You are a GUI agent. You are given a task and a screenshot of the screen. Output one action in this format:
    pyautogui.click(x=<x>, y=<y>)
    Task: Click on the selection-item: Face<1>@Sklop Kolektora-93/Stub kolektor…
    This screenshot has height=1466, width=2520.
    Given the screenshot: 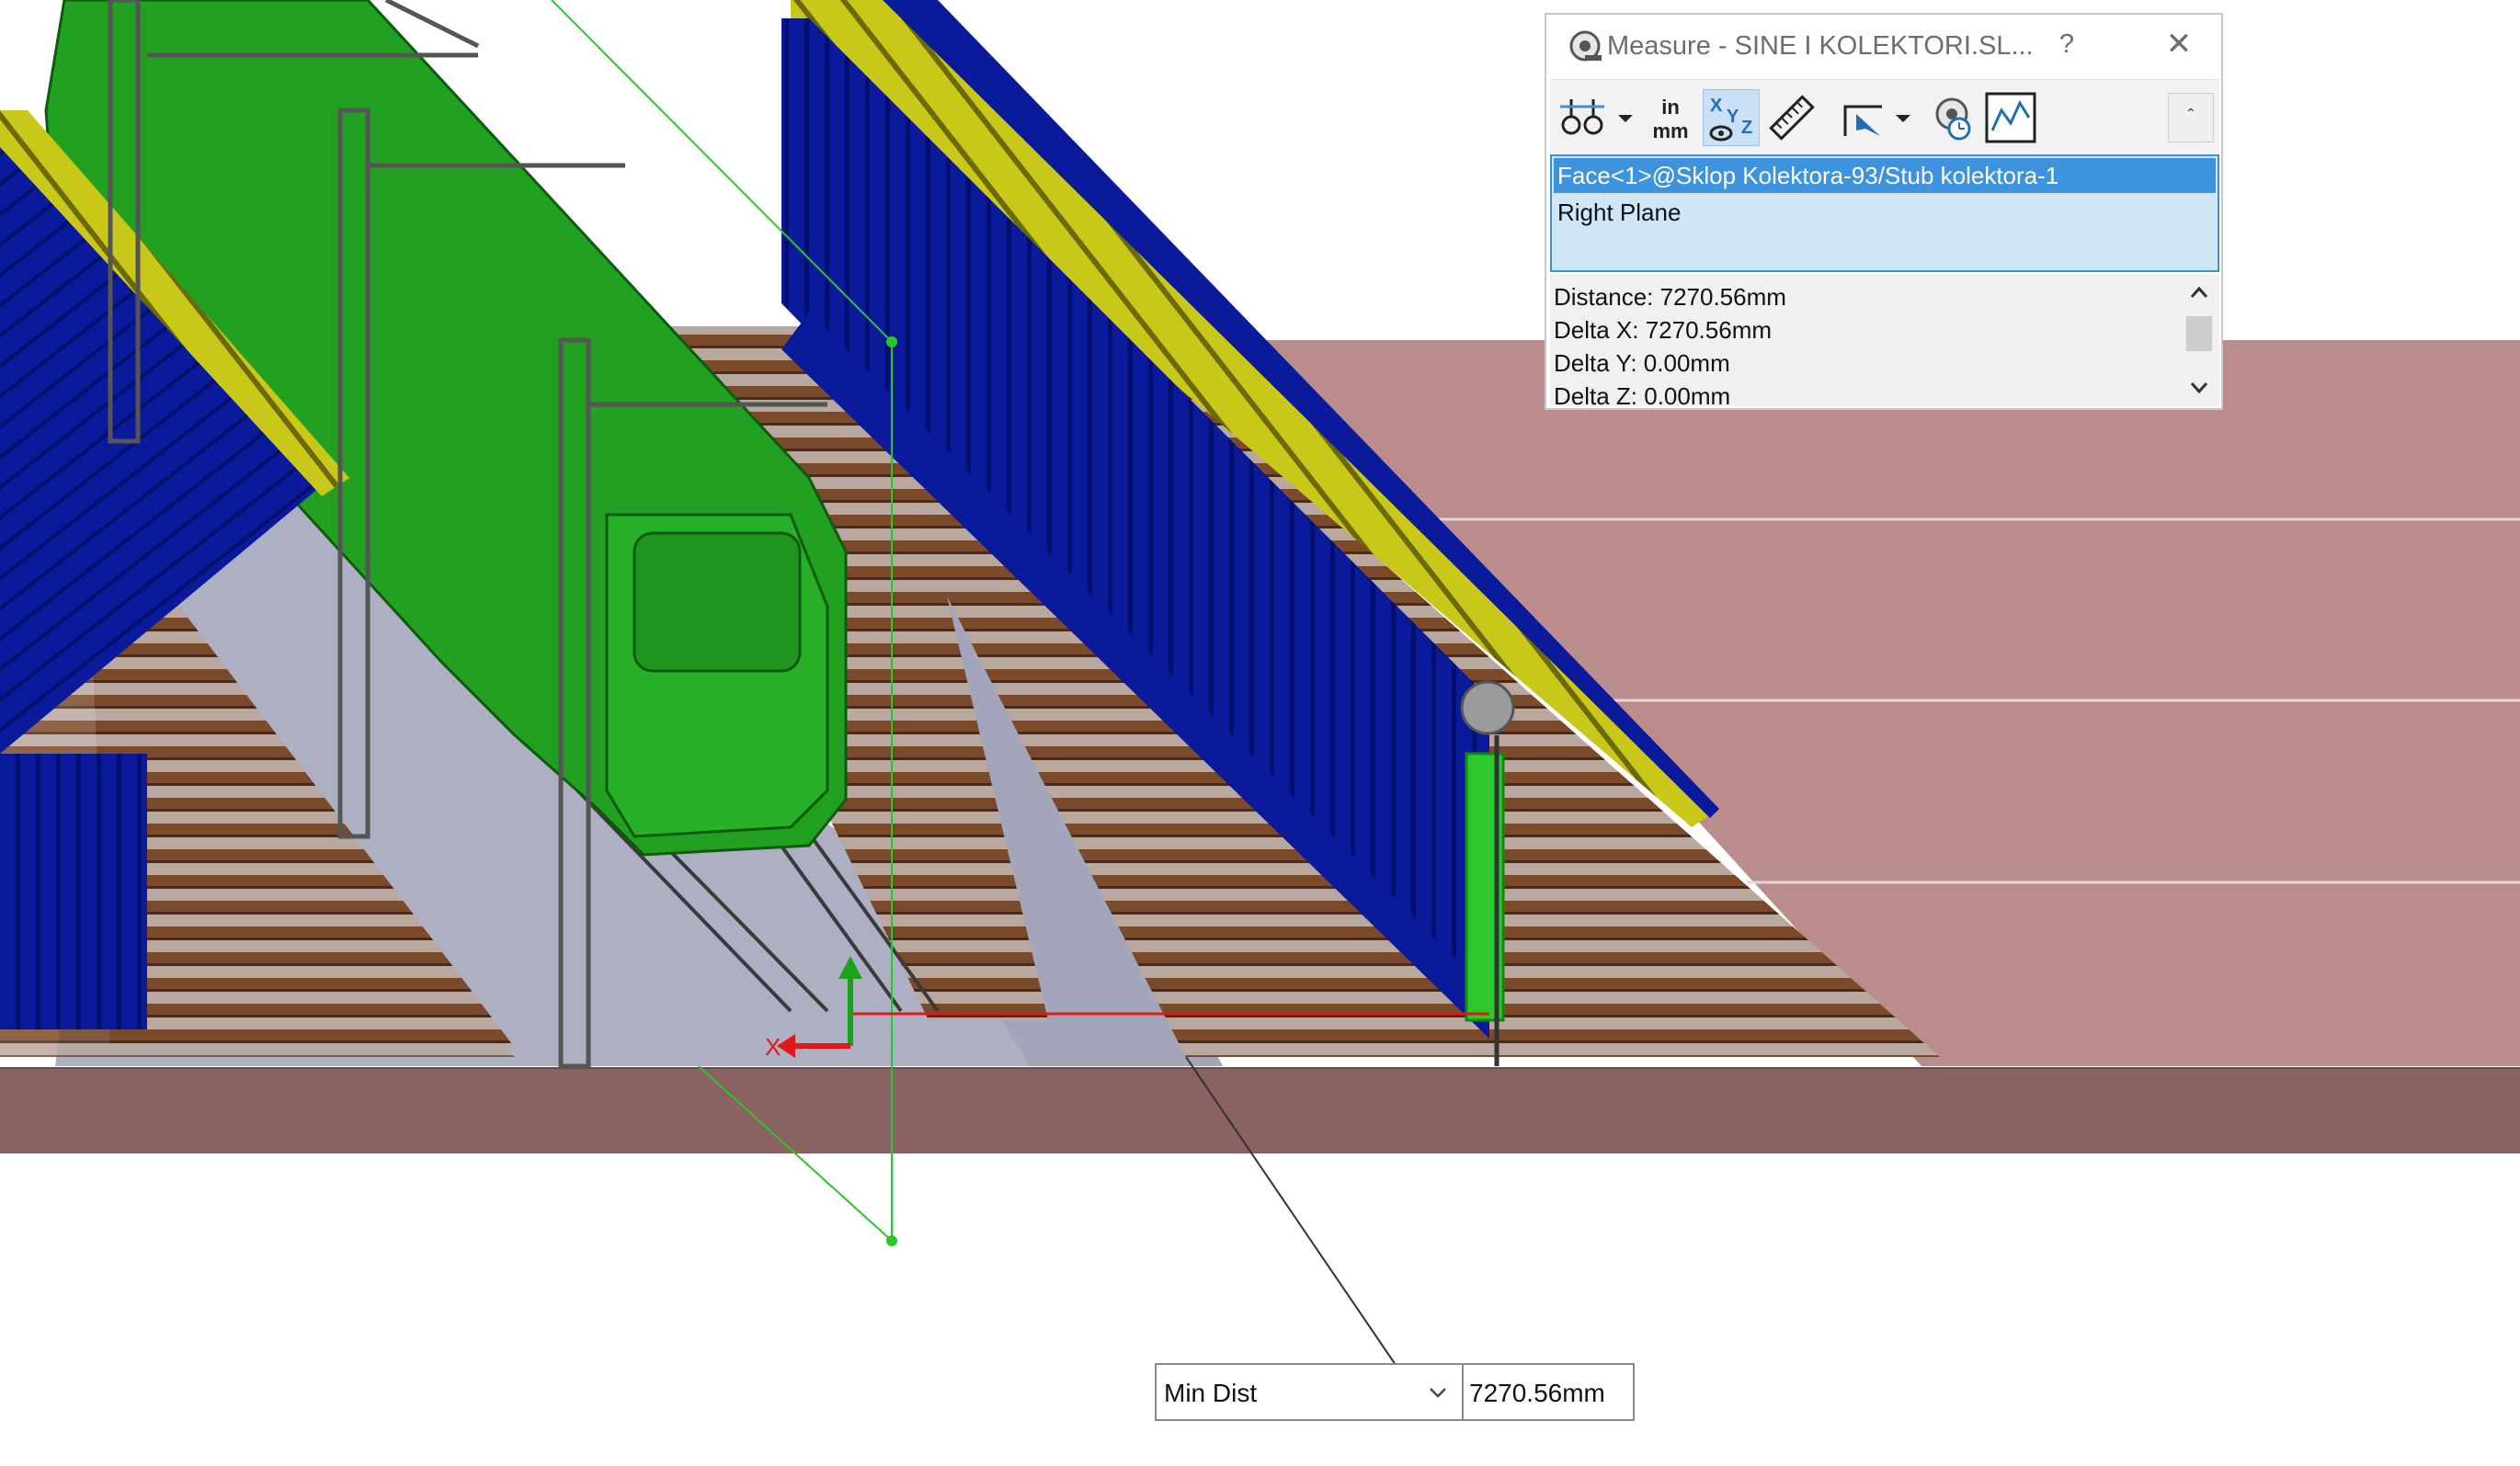 What is the action you would take?
    pyautogui.click(x=1885, y=175)
    